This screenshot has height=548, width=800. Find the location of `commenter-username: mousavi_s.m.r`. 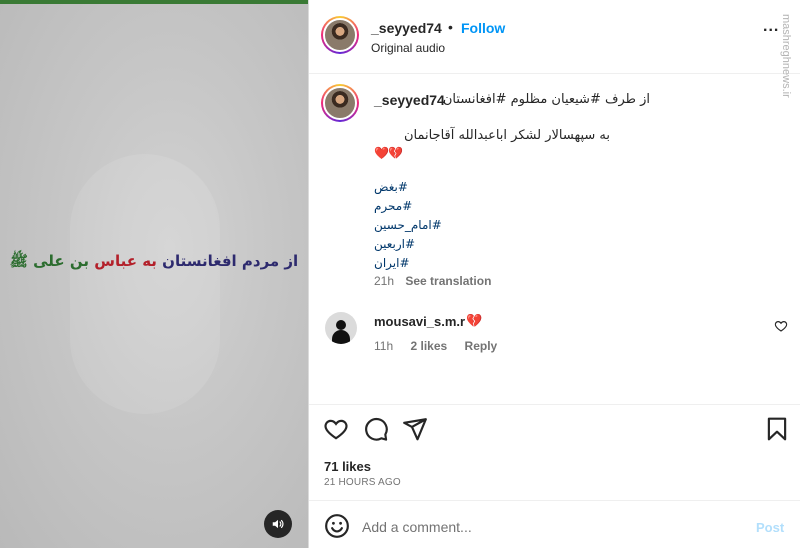

commenter-username: mousavi_s.m.r is located at coordinates (419, 321).